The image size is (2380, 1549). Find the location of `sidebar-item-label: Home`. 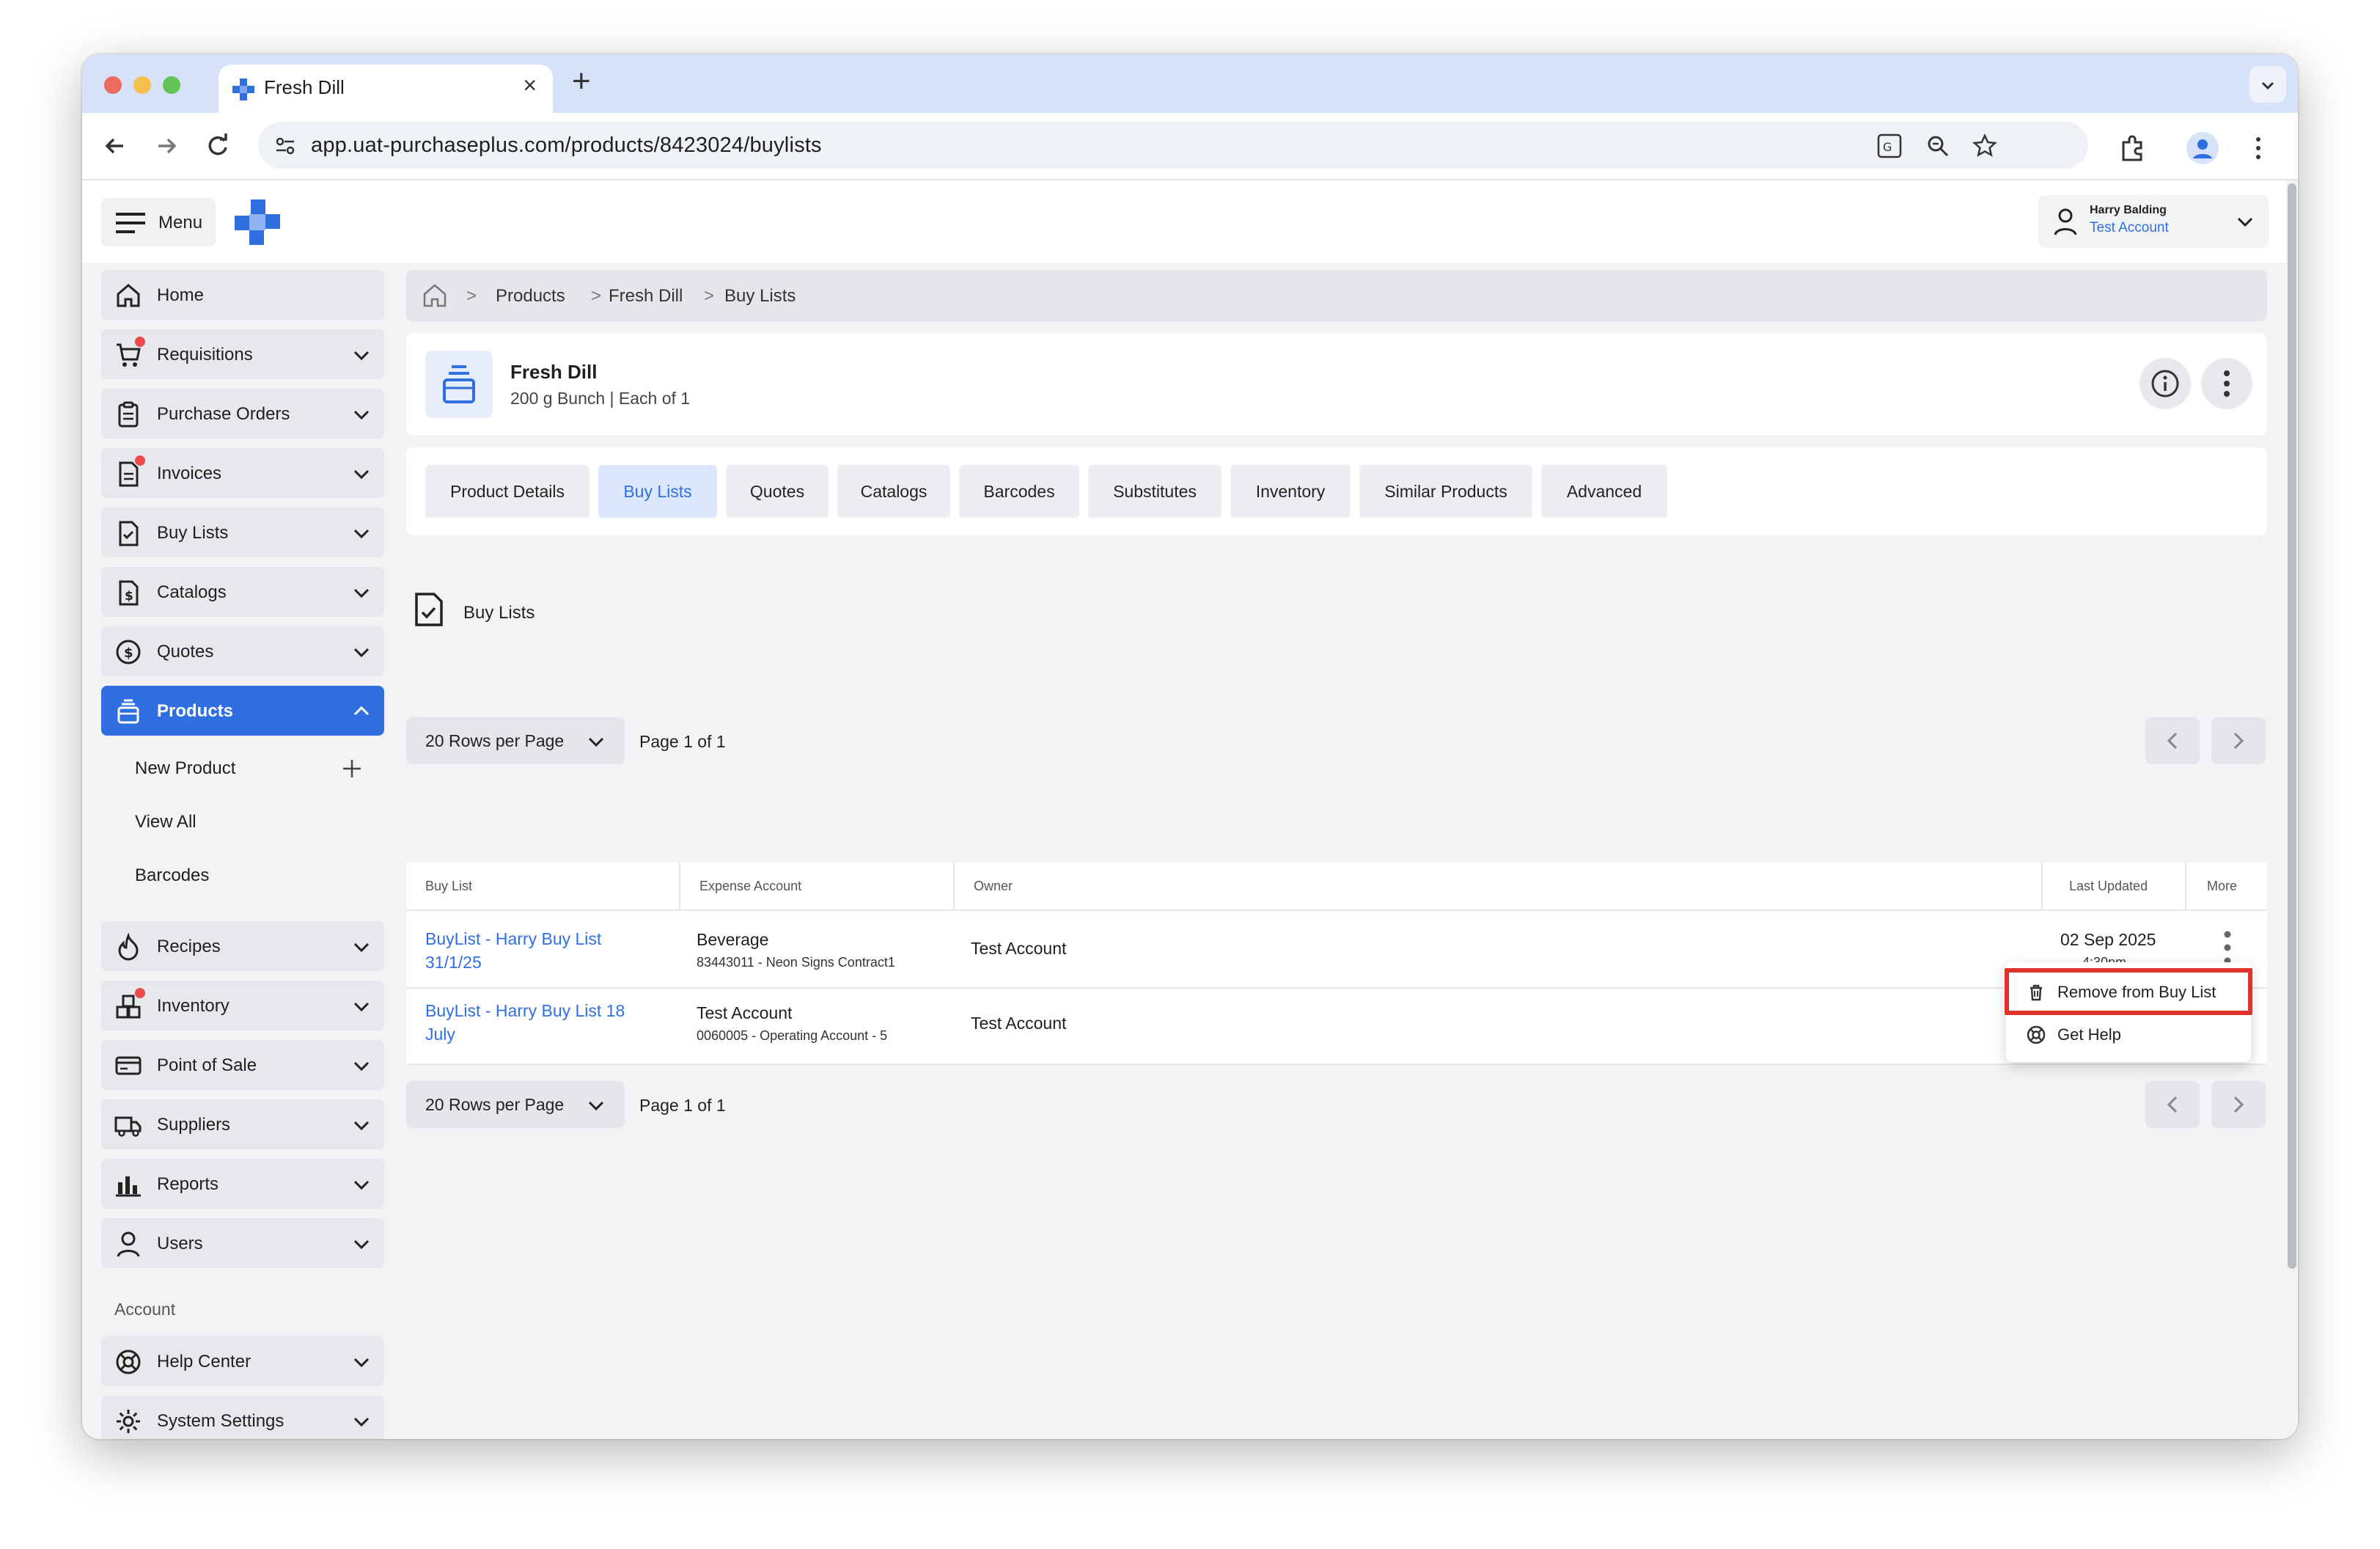

sidebar-item-label: Home is located at coordinates (181, 295).